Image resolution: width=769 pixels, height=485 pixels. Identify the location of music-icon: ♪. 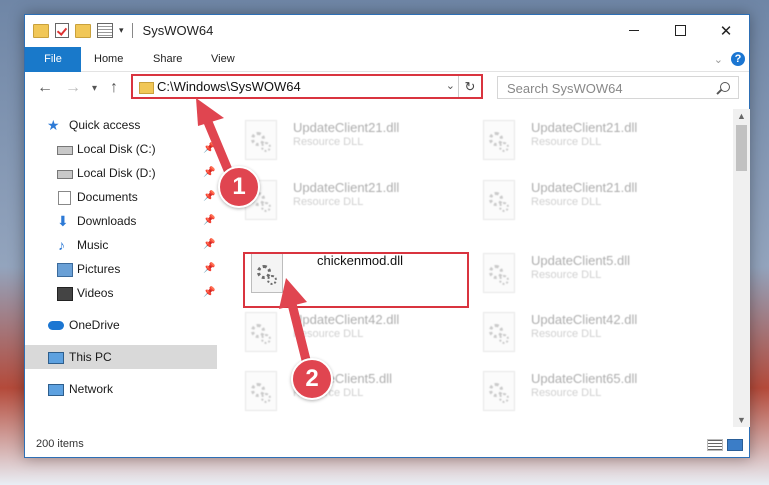
(61, 245).